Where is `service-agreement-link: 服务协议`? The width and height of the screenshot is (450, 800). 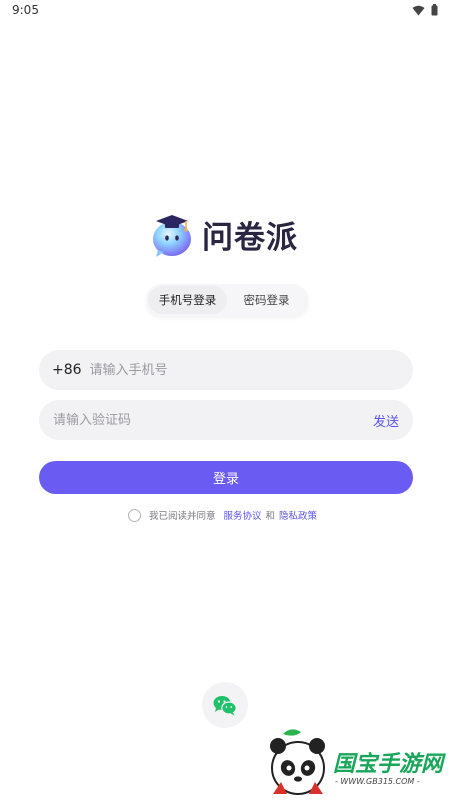
service-agreement-link: 服务协议 is located at coordinates (243, 515).